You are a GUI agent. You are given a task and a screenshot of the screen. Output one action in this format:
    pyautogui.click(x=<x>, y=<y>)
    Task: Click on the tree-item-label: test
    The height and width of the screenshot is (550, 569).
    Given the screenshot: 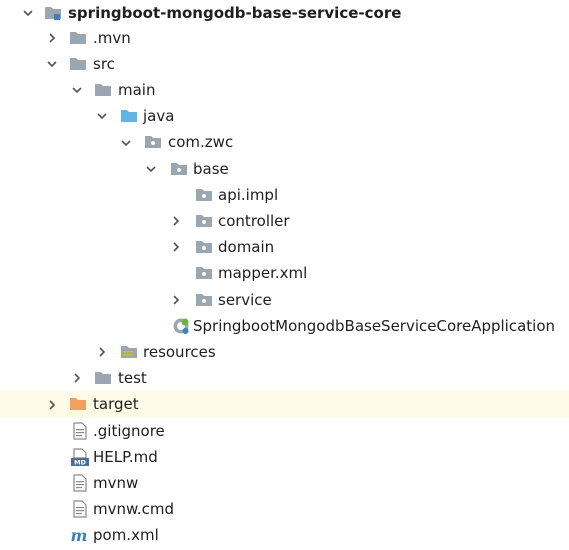 What is the action you would take?
    pyautogui.click(x=132, y=378)
    